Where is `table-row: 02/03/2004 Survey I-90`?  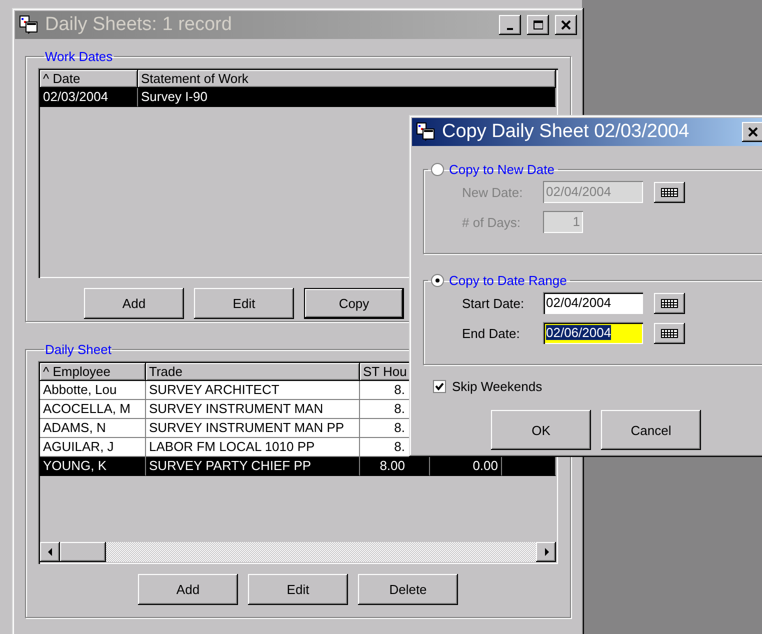
table-row: 02/03/2004 Survey I-90 is located at coordinates (298, 97).